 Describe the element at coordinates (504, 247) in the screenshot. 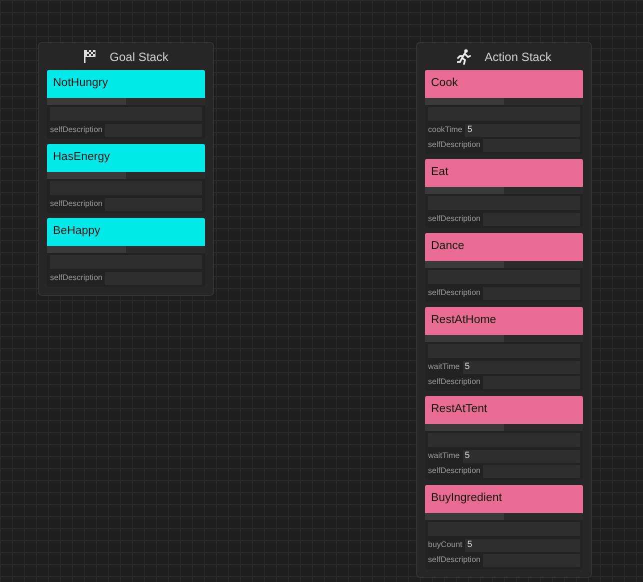

I see `node-header: Dance` at that location.